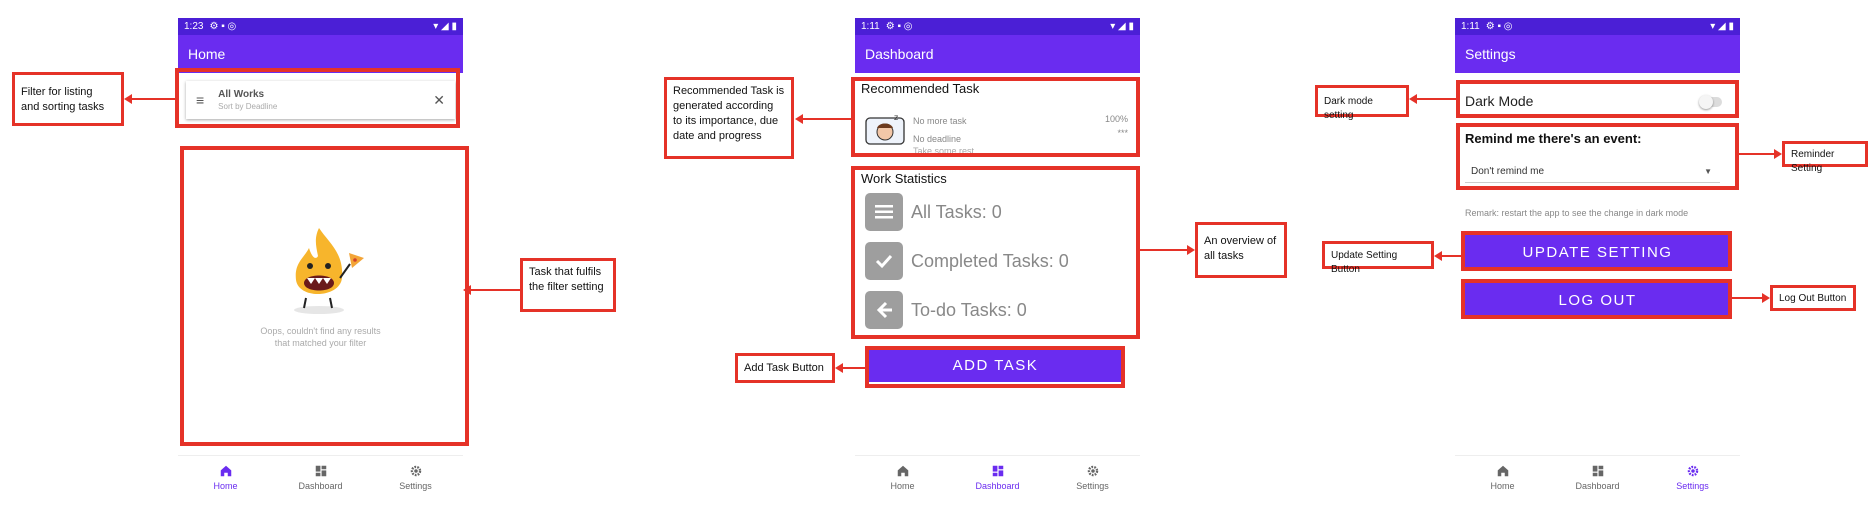 The width and height of the screenshot is (1876, 513). Describe the element at coordinates (153, 99) in the screenshot. I see `arrow-filter` at that location.